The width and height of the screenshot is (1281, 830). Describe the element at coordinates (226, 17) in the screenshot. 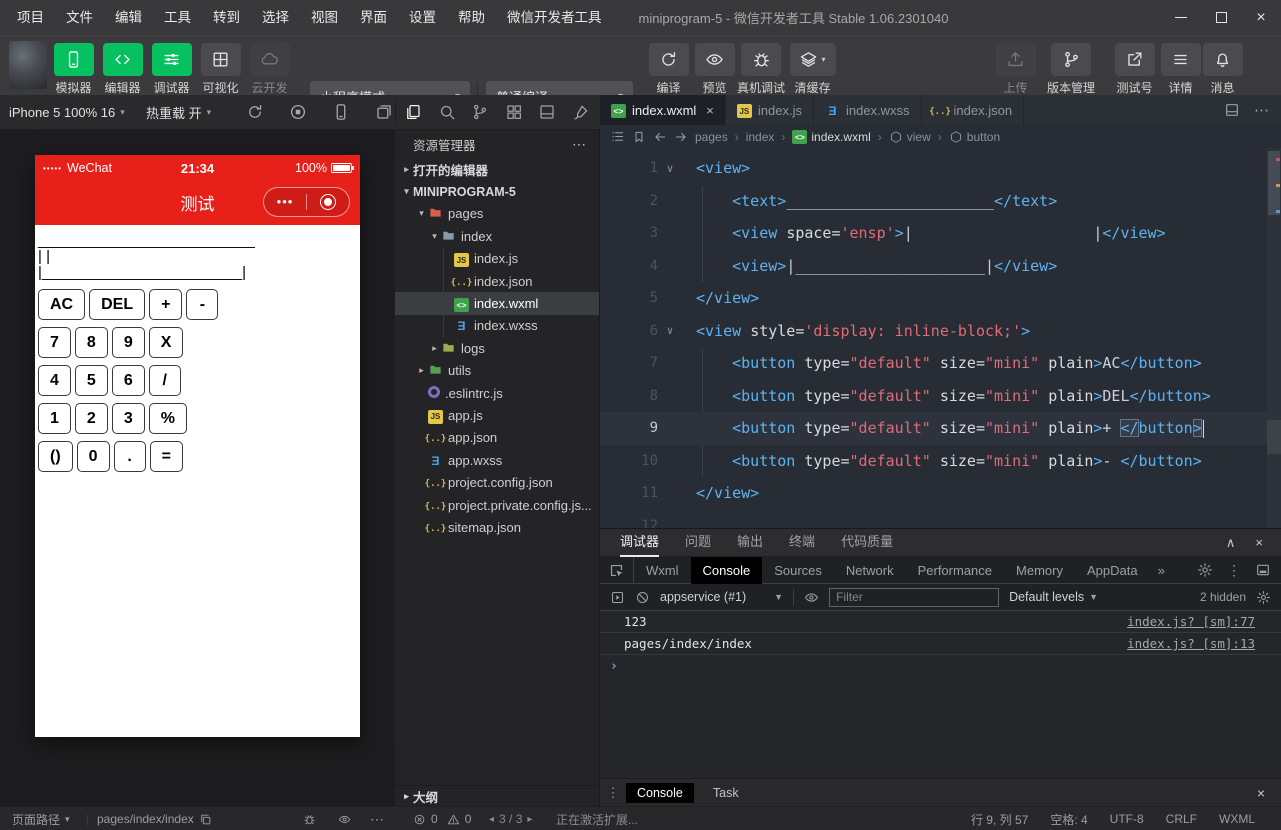

I see `menu-item-转到: 转到` at that location.